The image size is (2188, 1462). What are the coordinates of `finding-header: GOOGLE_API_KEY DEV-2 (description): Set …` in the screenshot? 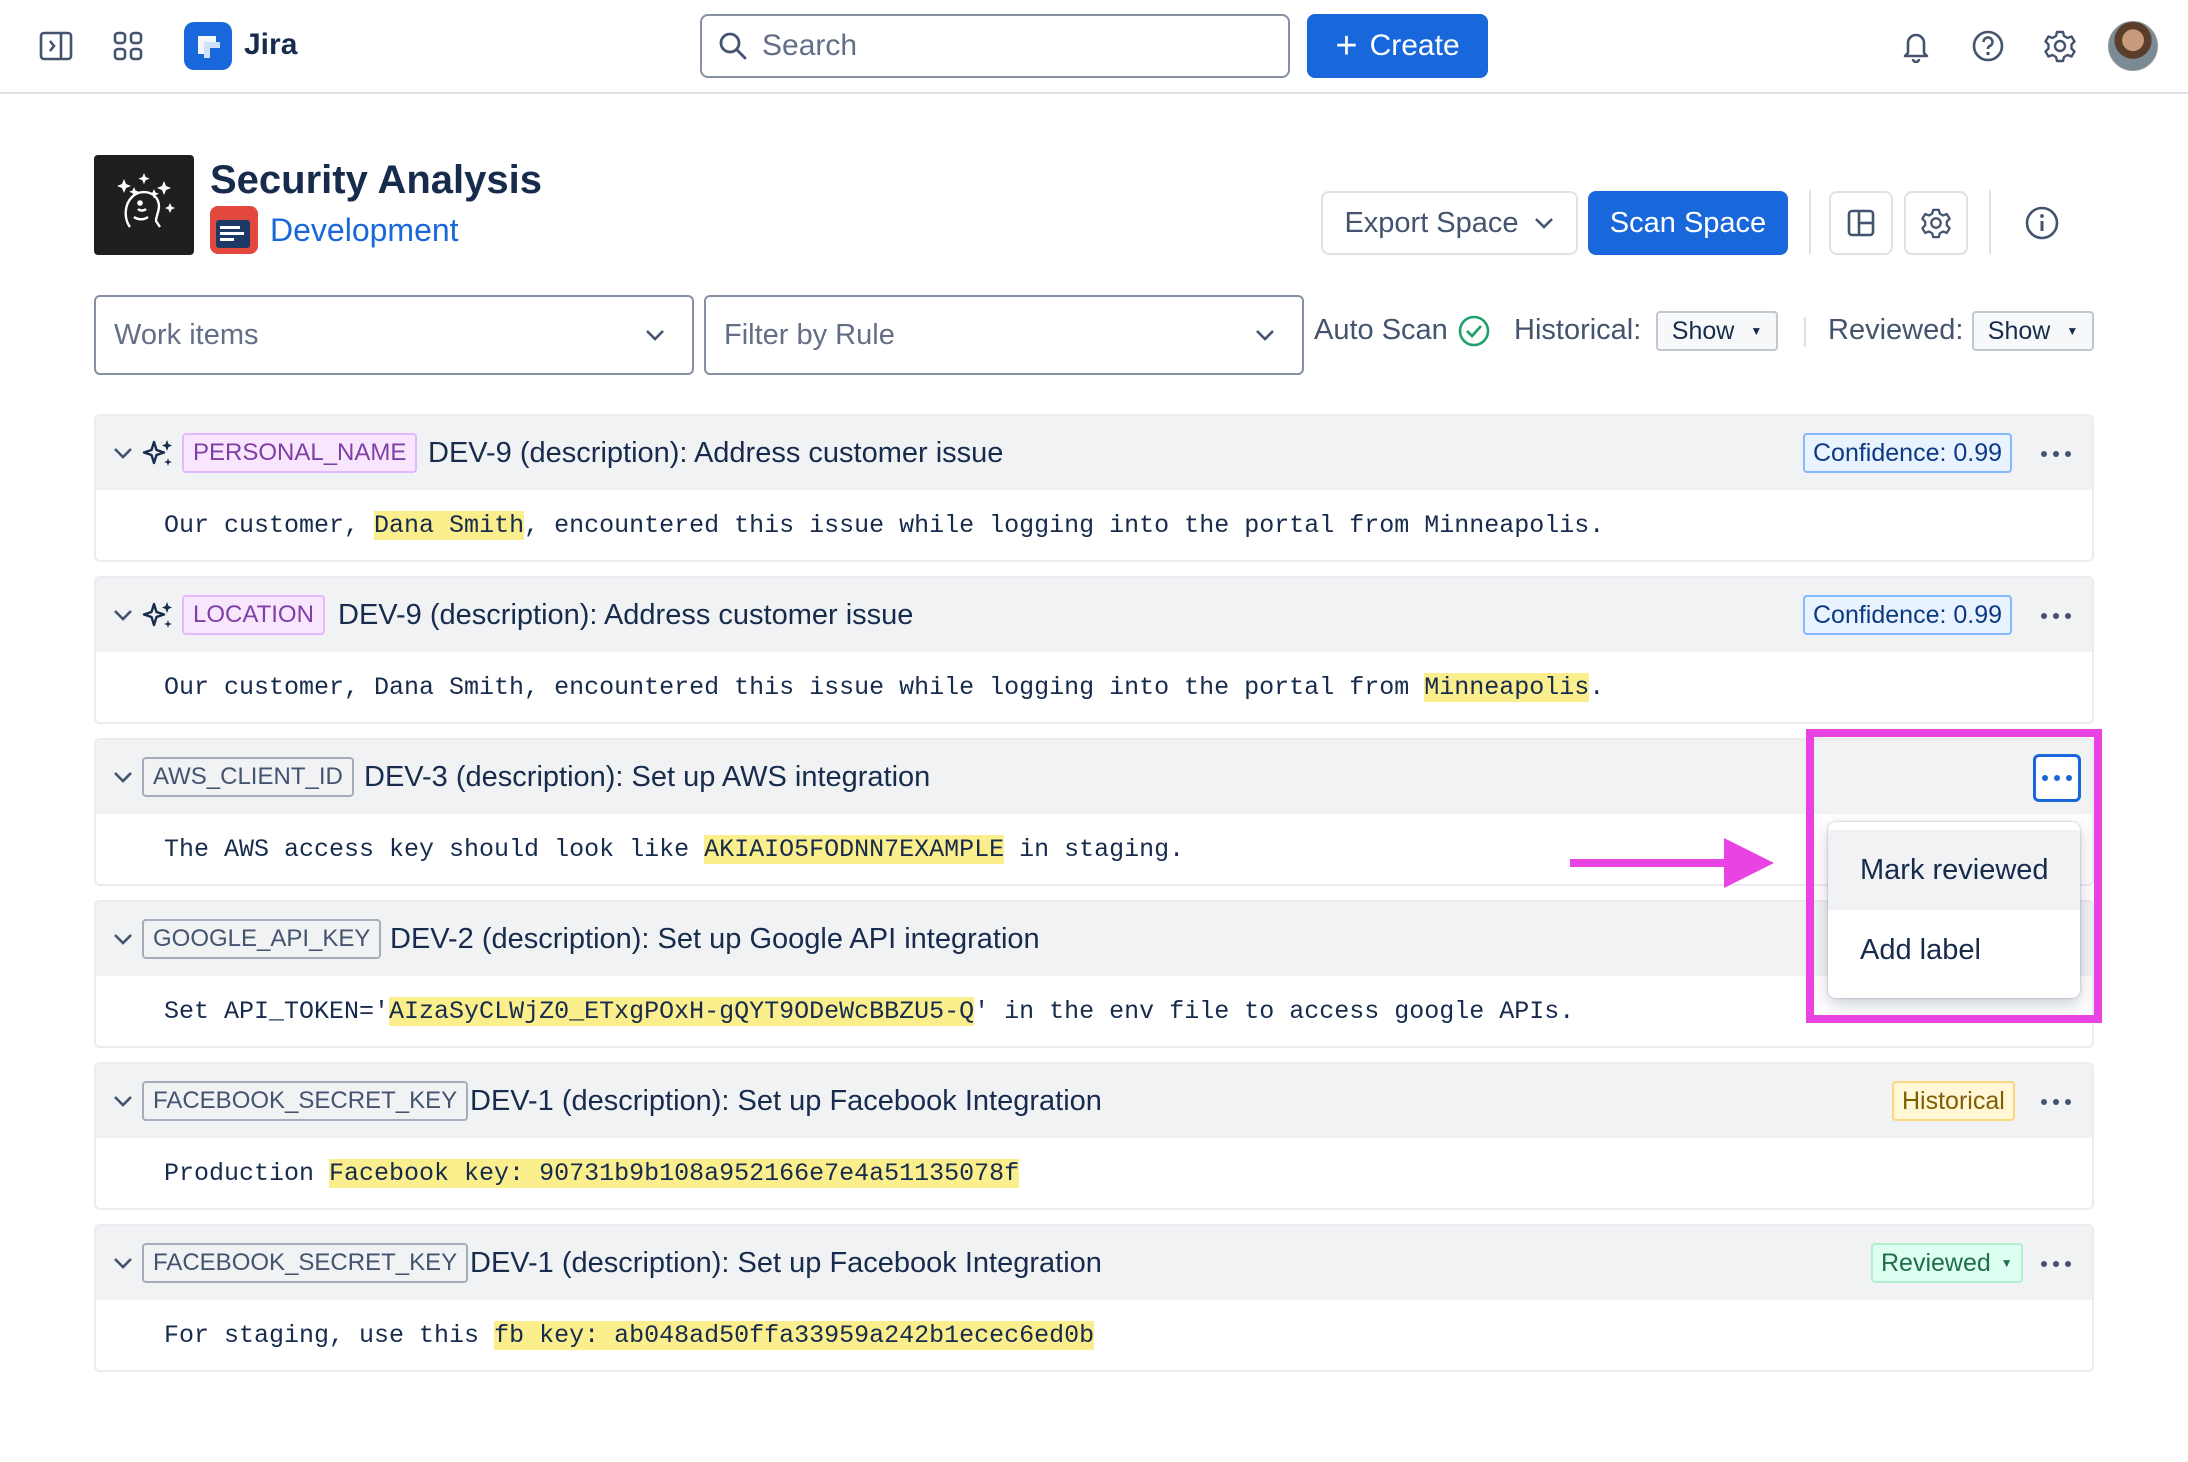 It's located at (1094, 939).